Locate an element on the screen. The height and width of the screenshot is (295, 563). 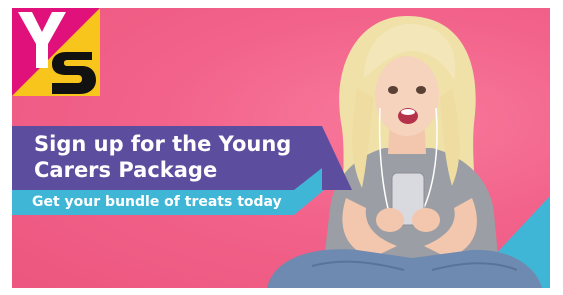
headline-banner: Sign up for the Young Carers Package is located at coordinates (167, 158).